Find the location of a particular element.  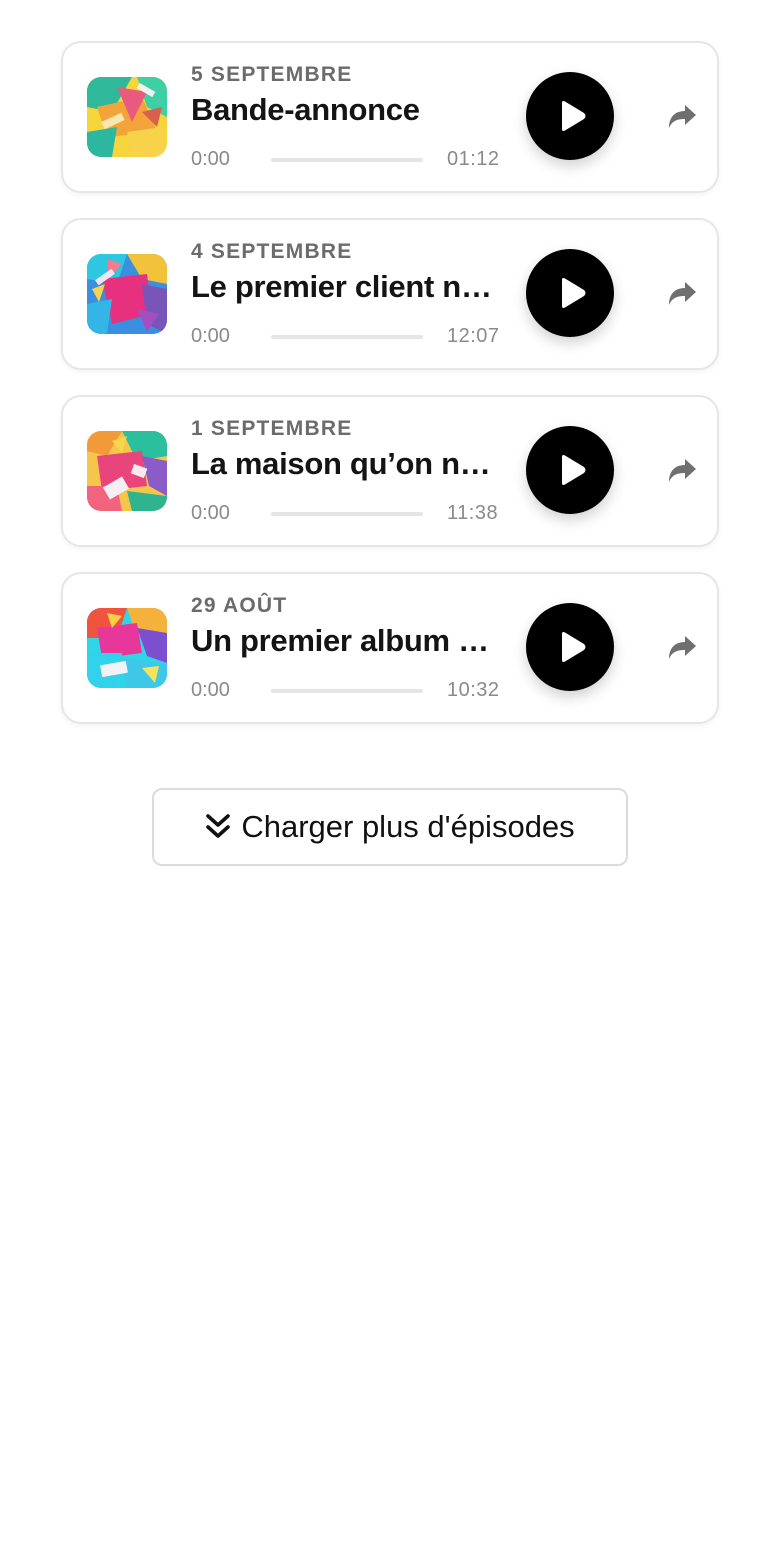

episode-card: 5 SEPTEMBRE Bande-annonce 0:00 01:12 is located at coordinates (390, 117).